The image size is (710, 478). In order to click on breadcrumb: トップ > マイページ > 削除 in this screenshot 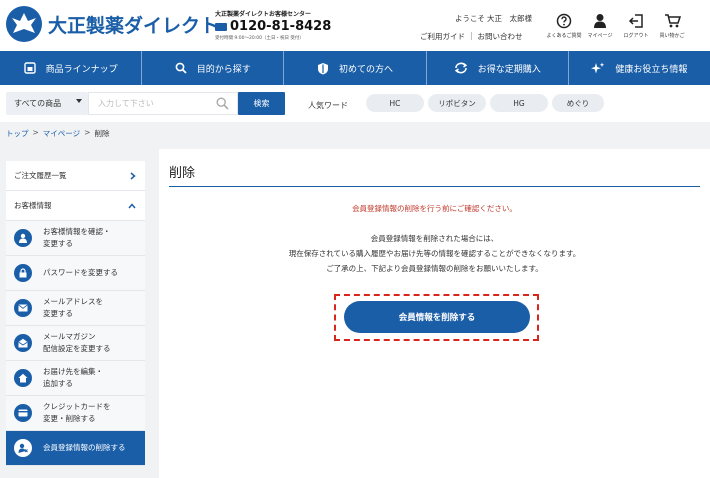, I will do `click(57, 133)`.